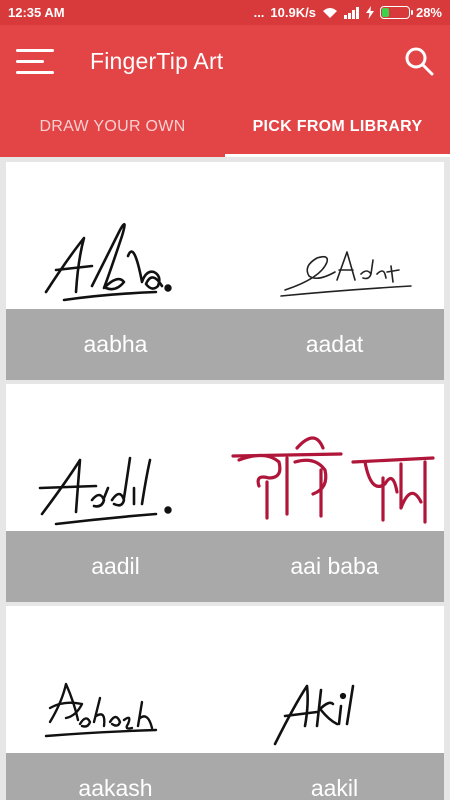  Describe the element at coordinates (36, 12) in the screenshot. I see `status-time: 12:35 AM` at that location.